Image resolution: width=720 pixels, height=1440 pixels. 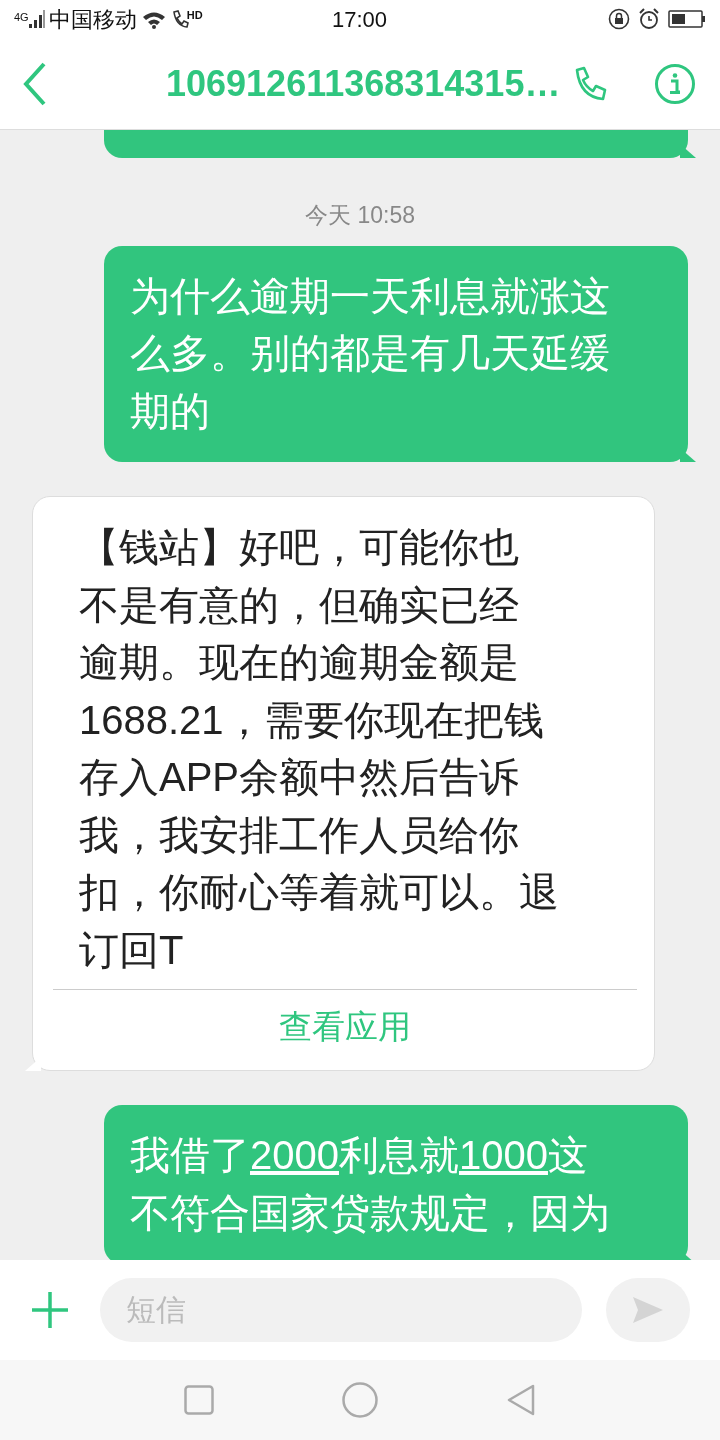 I want to click on message-text: 订回T, so click(x=132, y=950).